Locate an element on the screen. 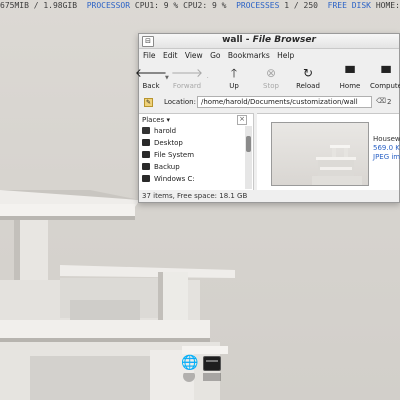 Image resolution: width=400 pixels, height=400 pixels. sidebar-item-label: File System is located at coordinates (174, 155).